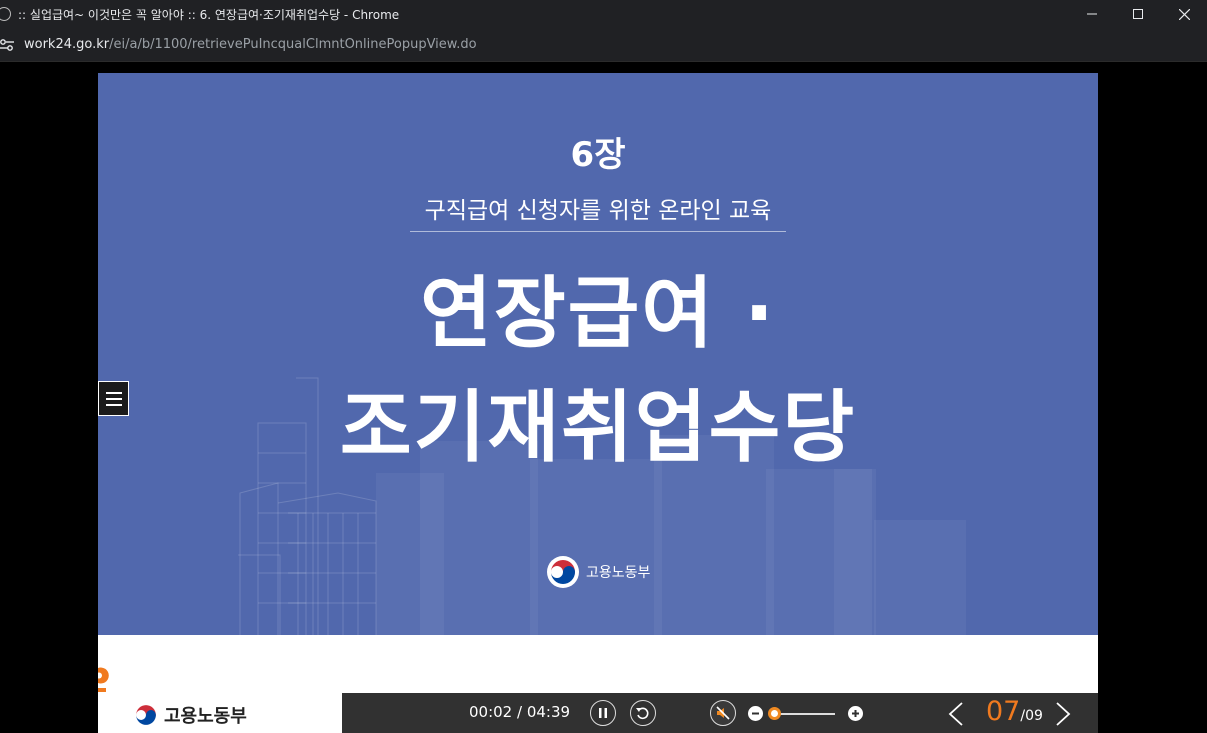 Image resolution: width=1207 pixels, height=733 pixels. I want to click on minus-icon, so click(755, 713).